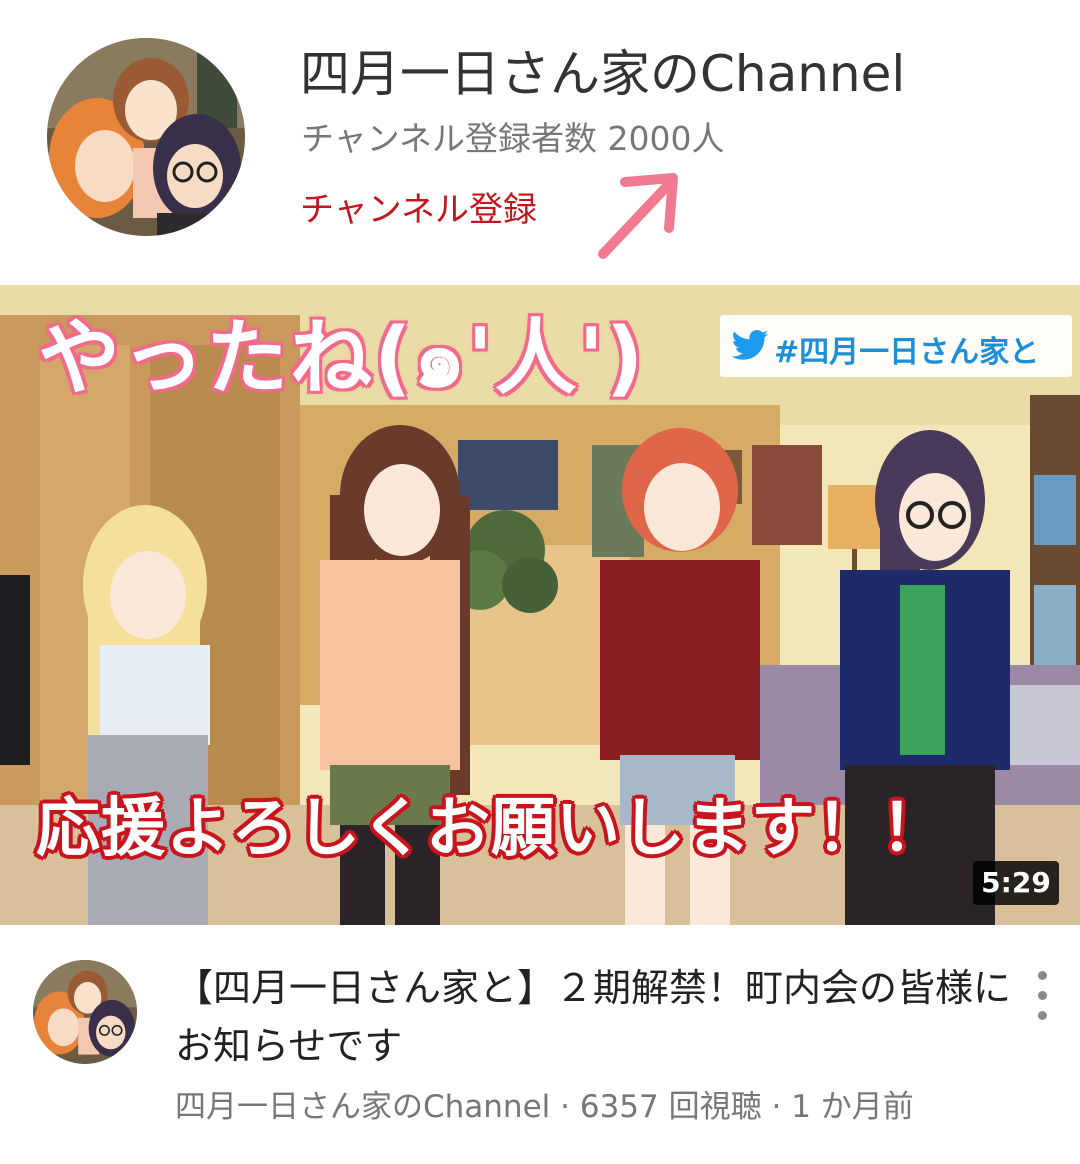 The image size is (1080, 1164). Describe the element at coordinates (750, 345) in the screenshot. I see `twitter-bird-icon` at that location.